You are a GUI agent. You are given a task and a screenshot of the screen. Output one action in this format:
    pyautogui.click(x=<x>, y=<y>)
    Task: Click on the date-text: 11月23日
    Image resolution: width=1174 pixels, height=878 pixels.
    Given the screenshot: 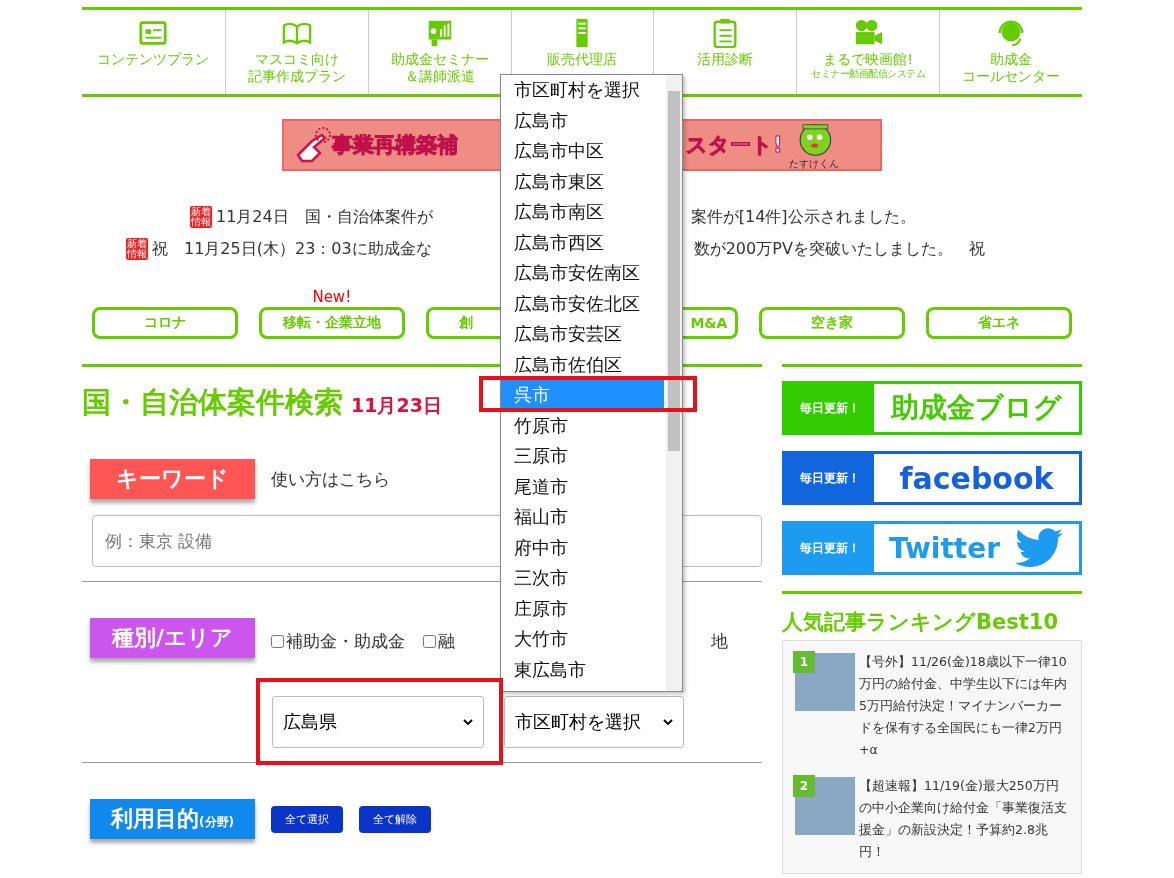 What is the action you would take?
    pyautogui.click(x=396, y=405)
    